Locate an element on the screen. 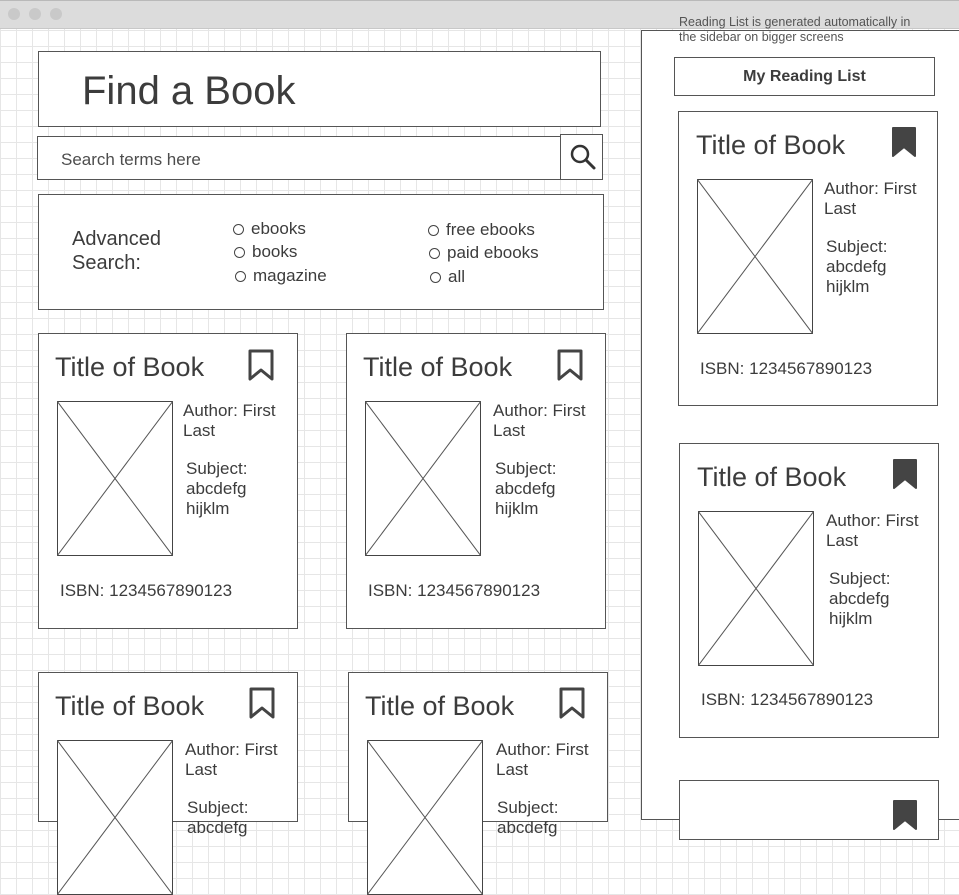 This screenshot has width=959, height=895. radio-label: all is located at coordinates (457, 276).